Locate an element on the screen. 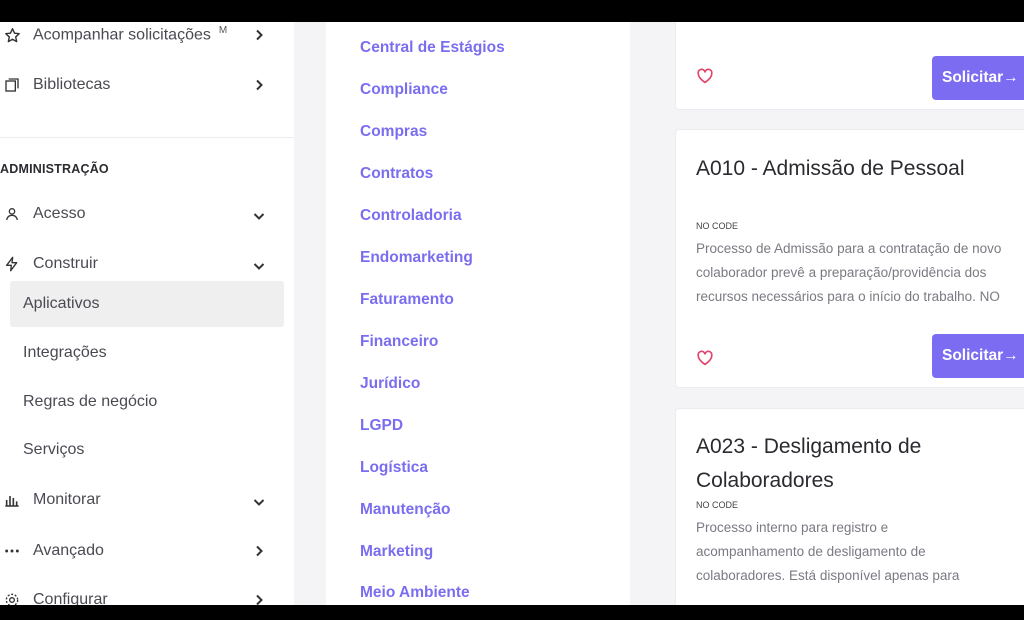  sidebar-item-monitorar: Monitorar is located at coordinates (142, 500).